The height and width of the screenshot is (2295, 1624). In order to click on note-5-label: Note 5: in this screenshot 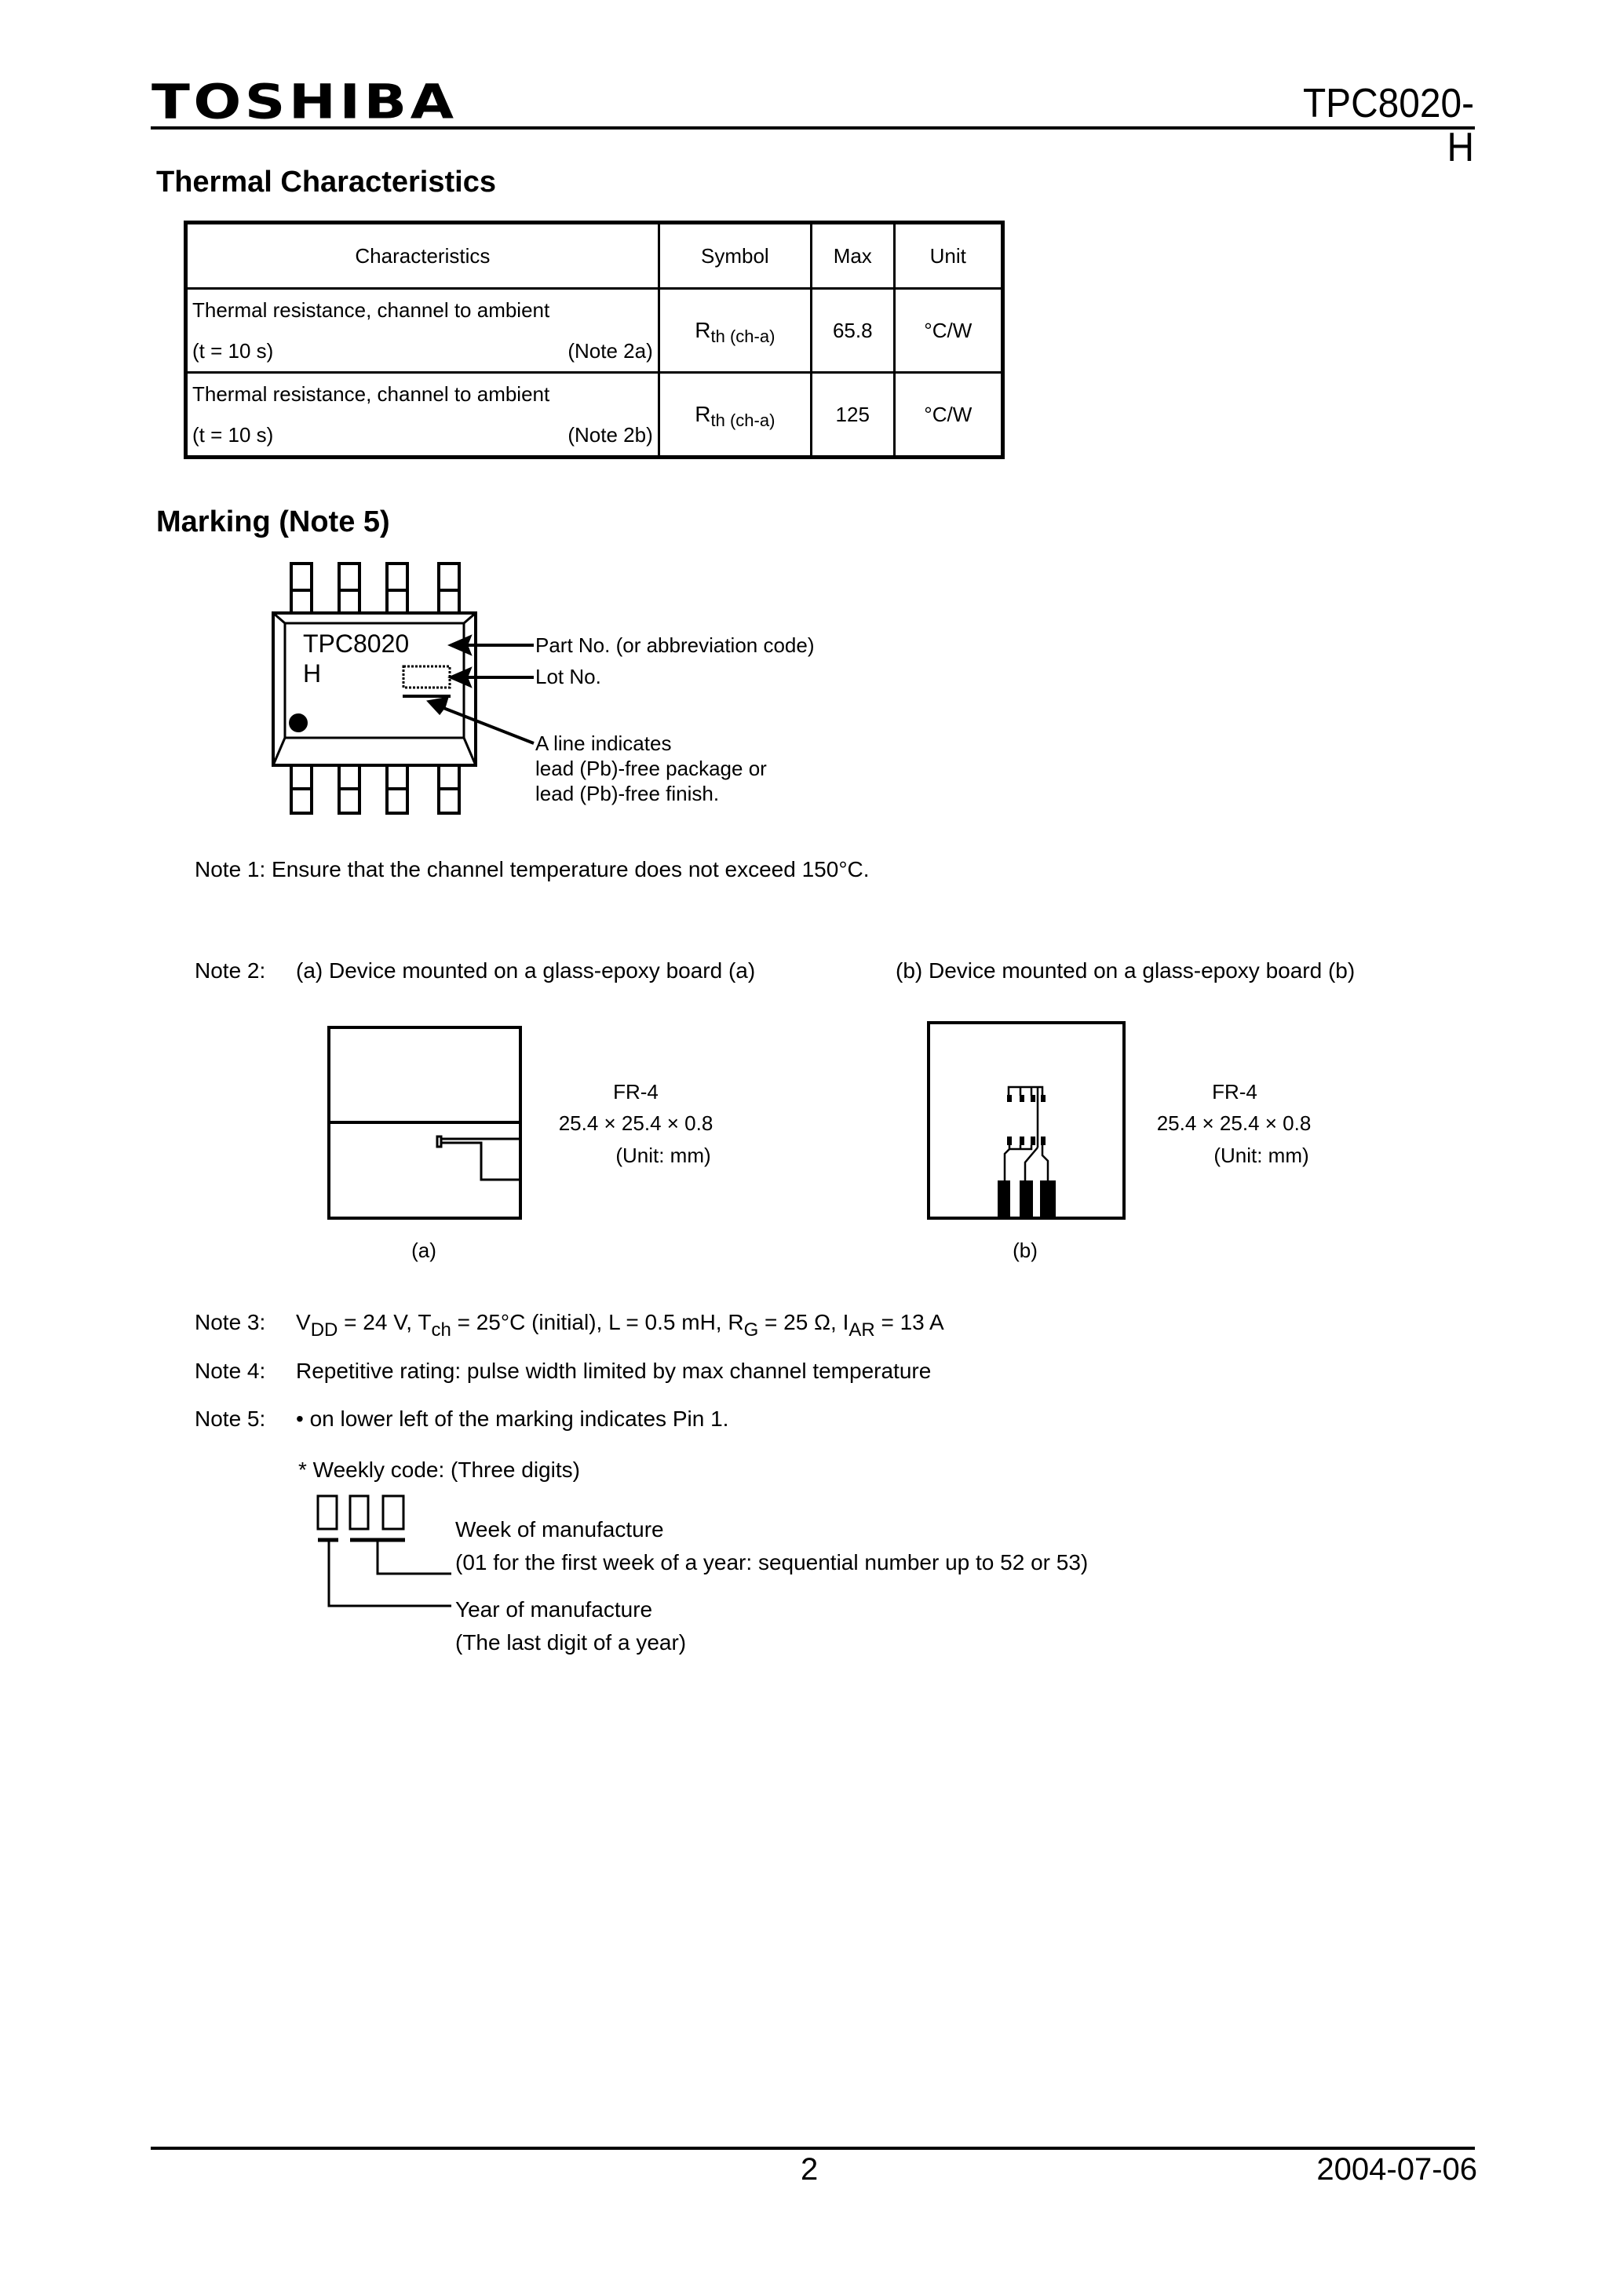, I will do `click(231, 1419)`.